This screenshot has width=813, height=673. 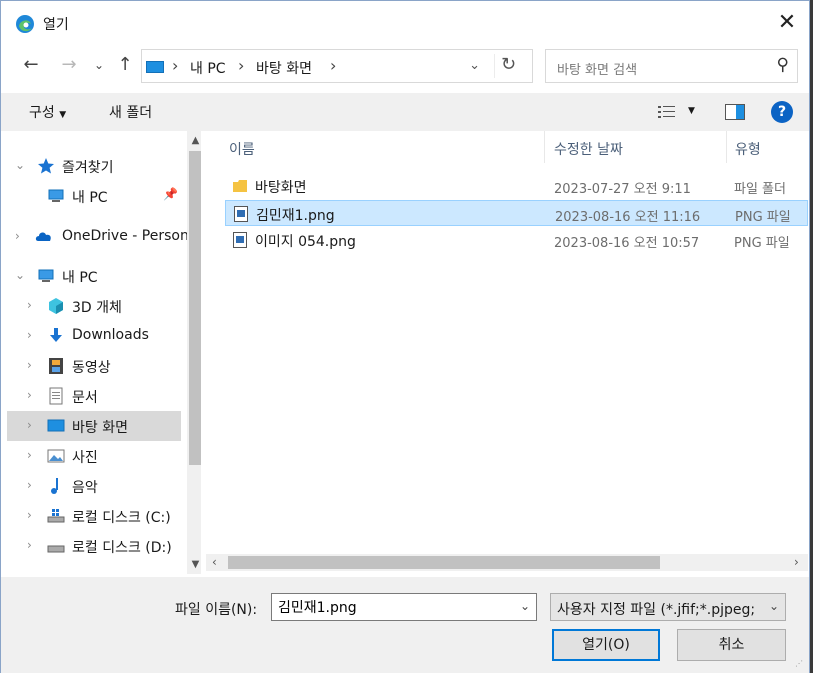 I want to click on sidebar-item-drive-d: › 로컬 디스크 (D:), so click(x=94, y=546).